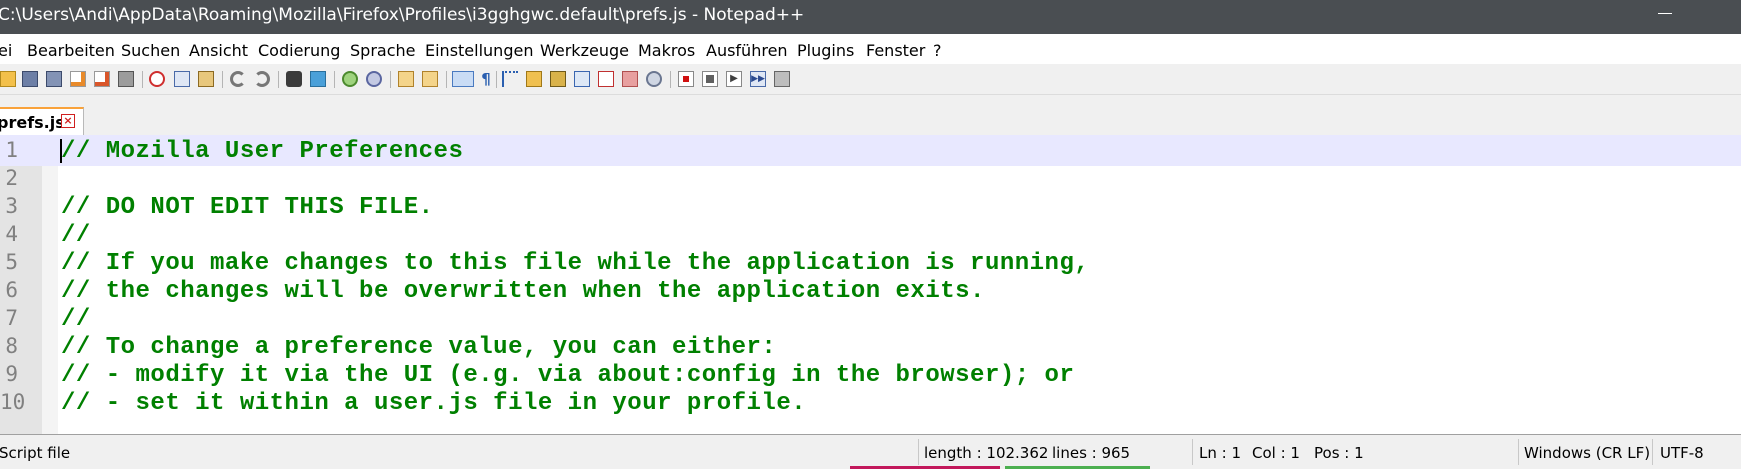  Describe the element at coordinates (582, 79) in the screenshot. I see `function-list-icon` at that location.